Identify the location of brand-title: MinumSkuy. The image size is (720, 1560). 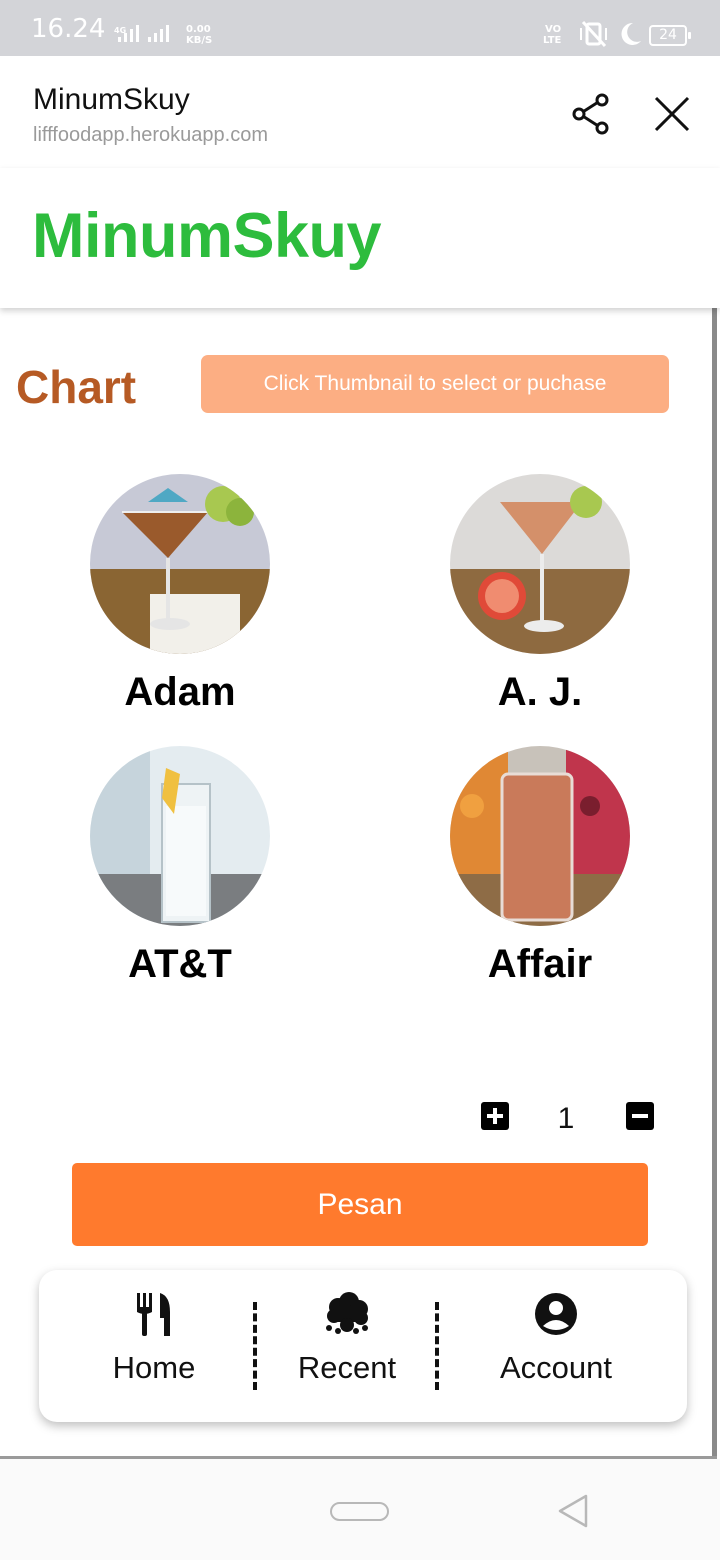
(207, 236).